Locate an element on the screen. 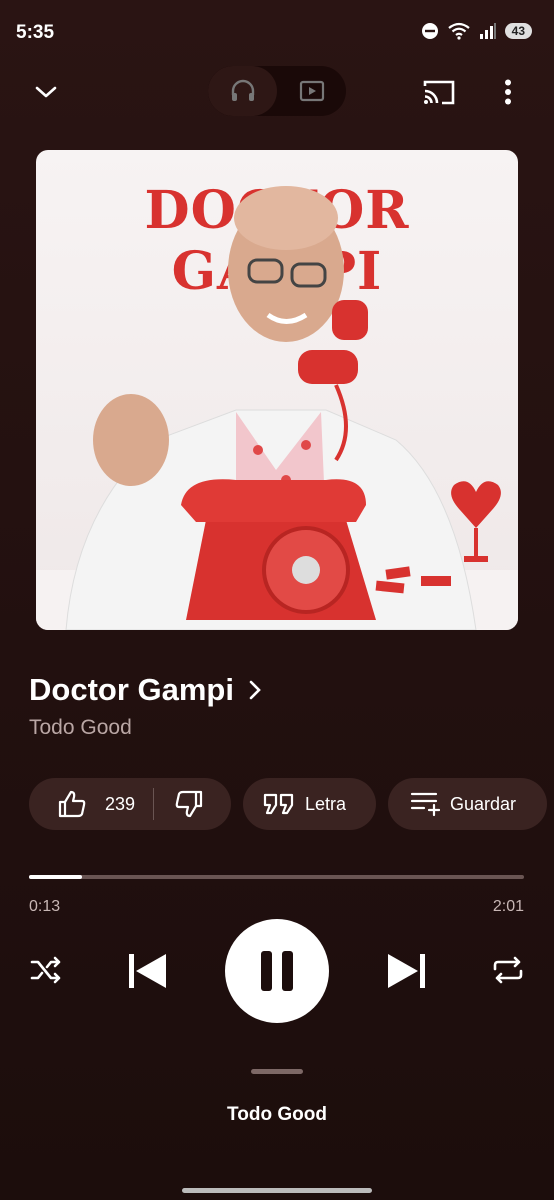  like-count: 239 is located at coordinates (120, 803).